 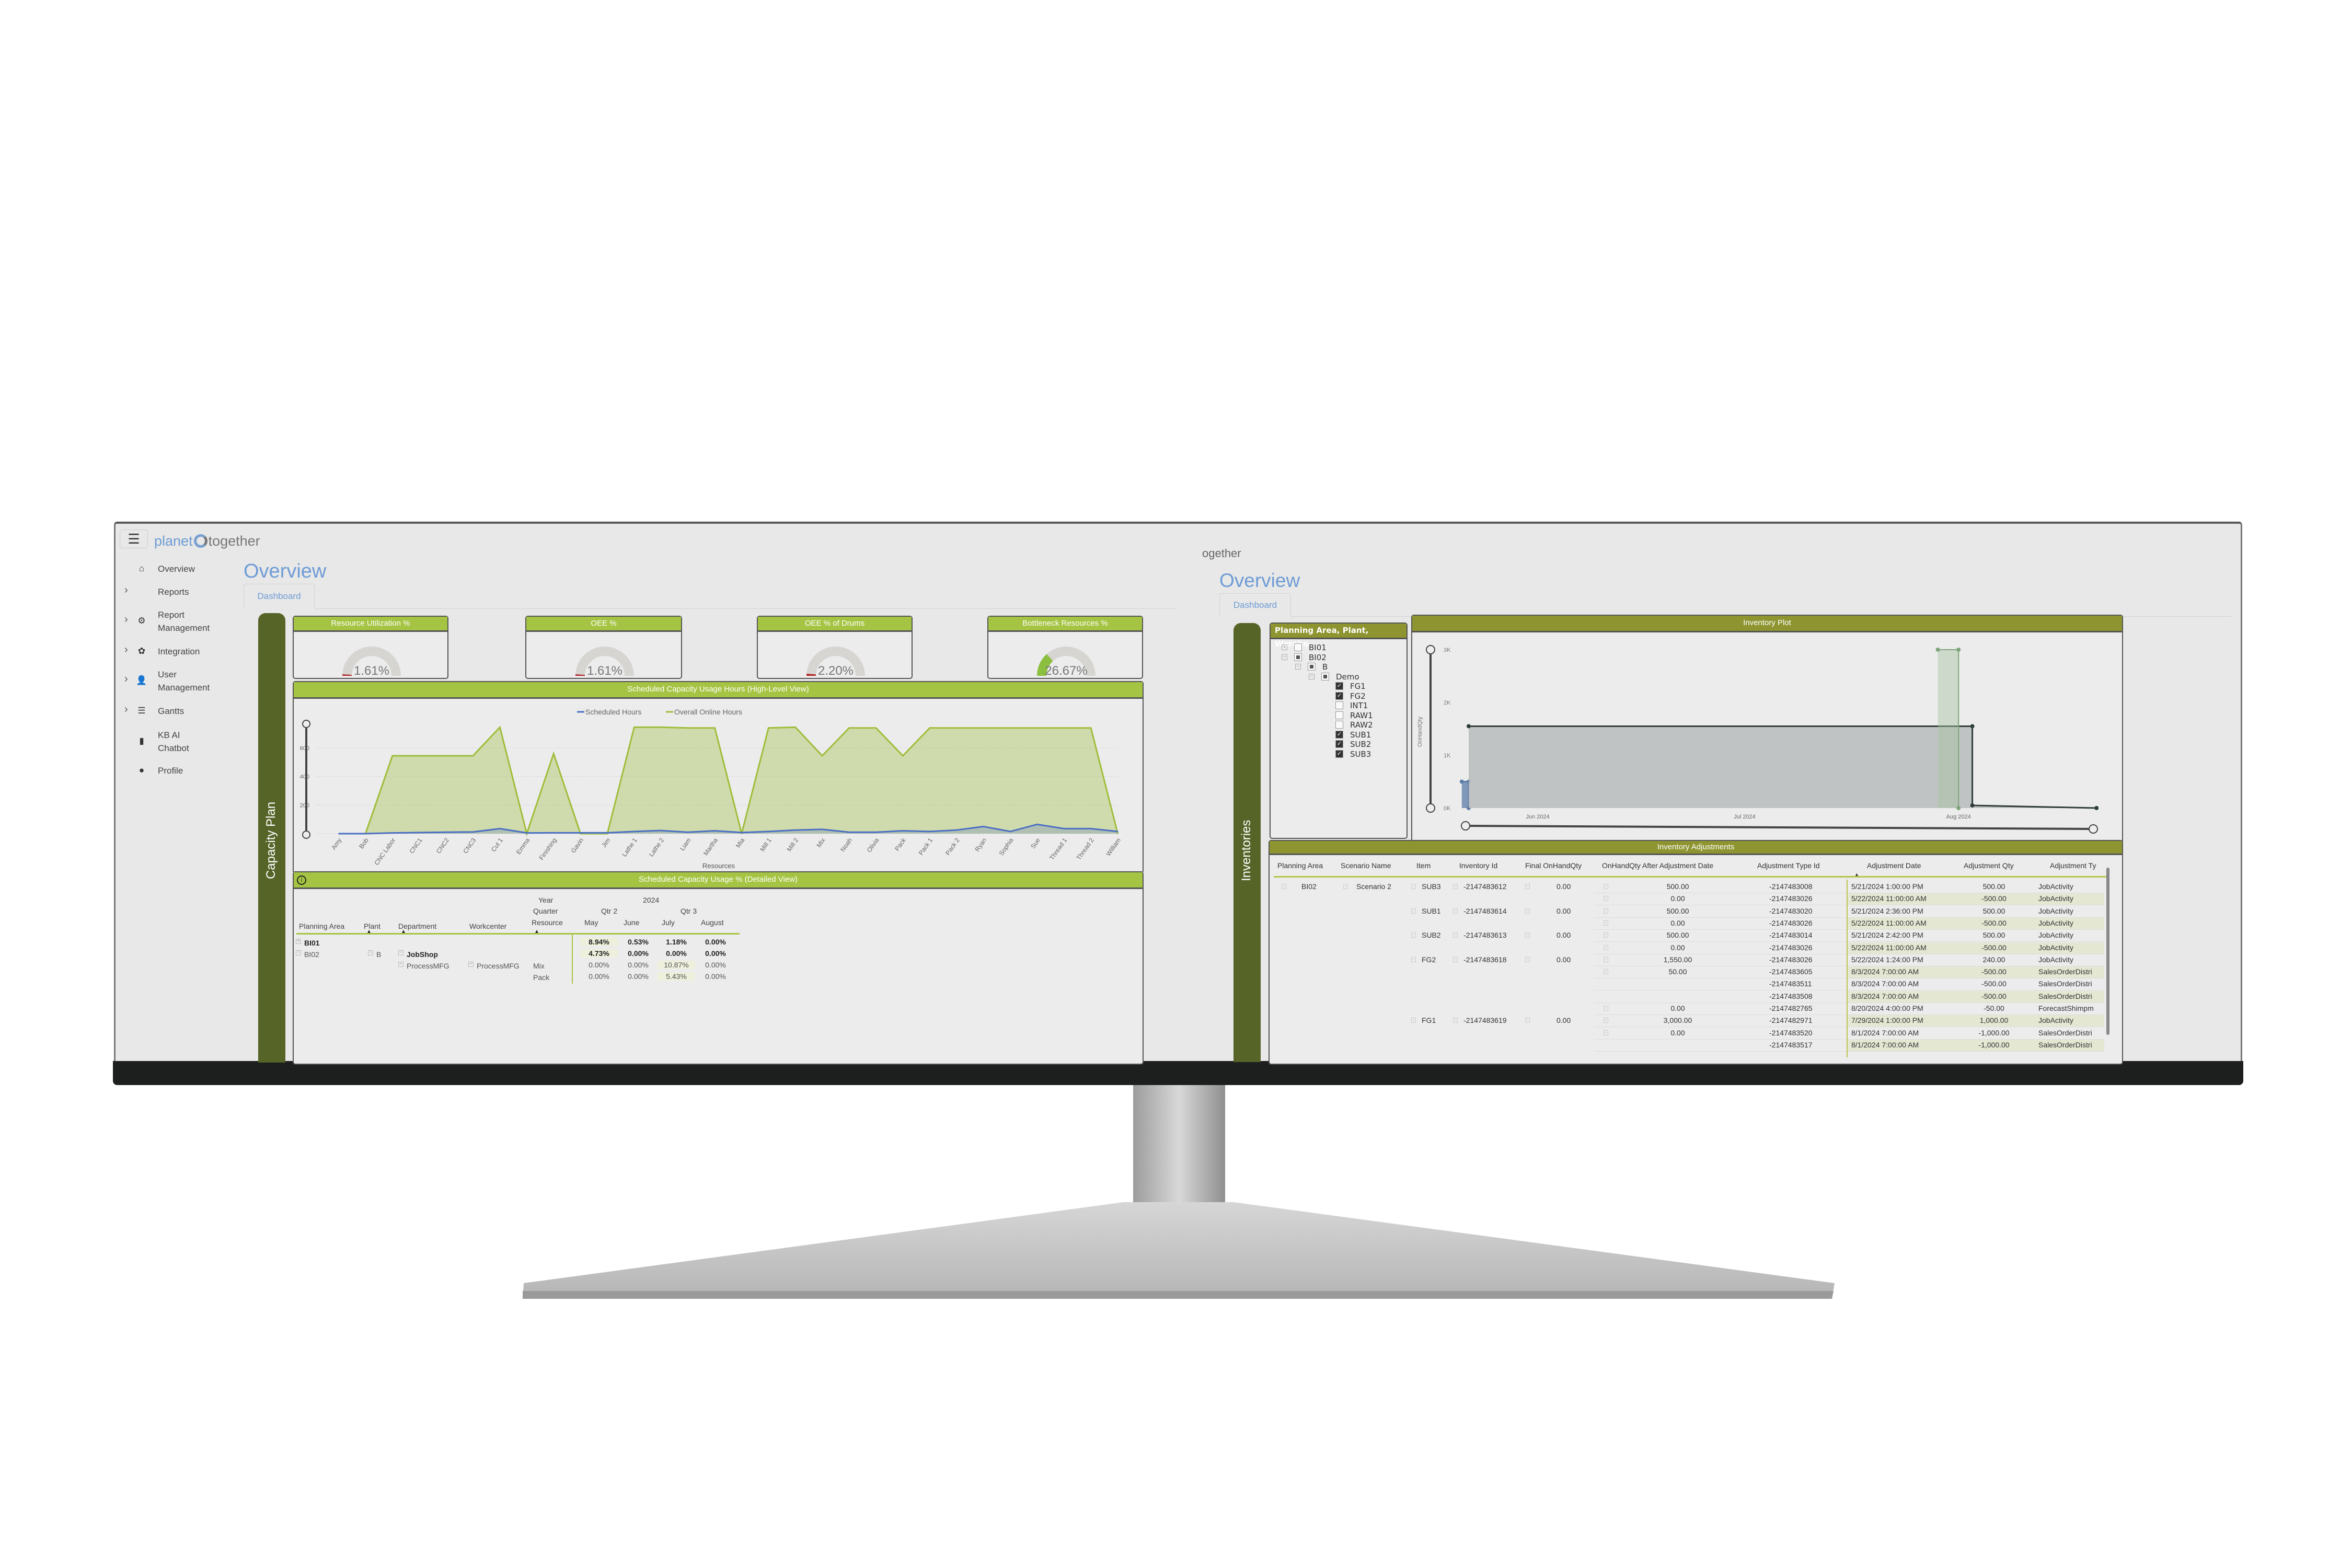 What do you see at coordinates (1677, 910) in the screenshot?
I see `cell-onhand-after: 500.00` at bounding box center [1677, 910].